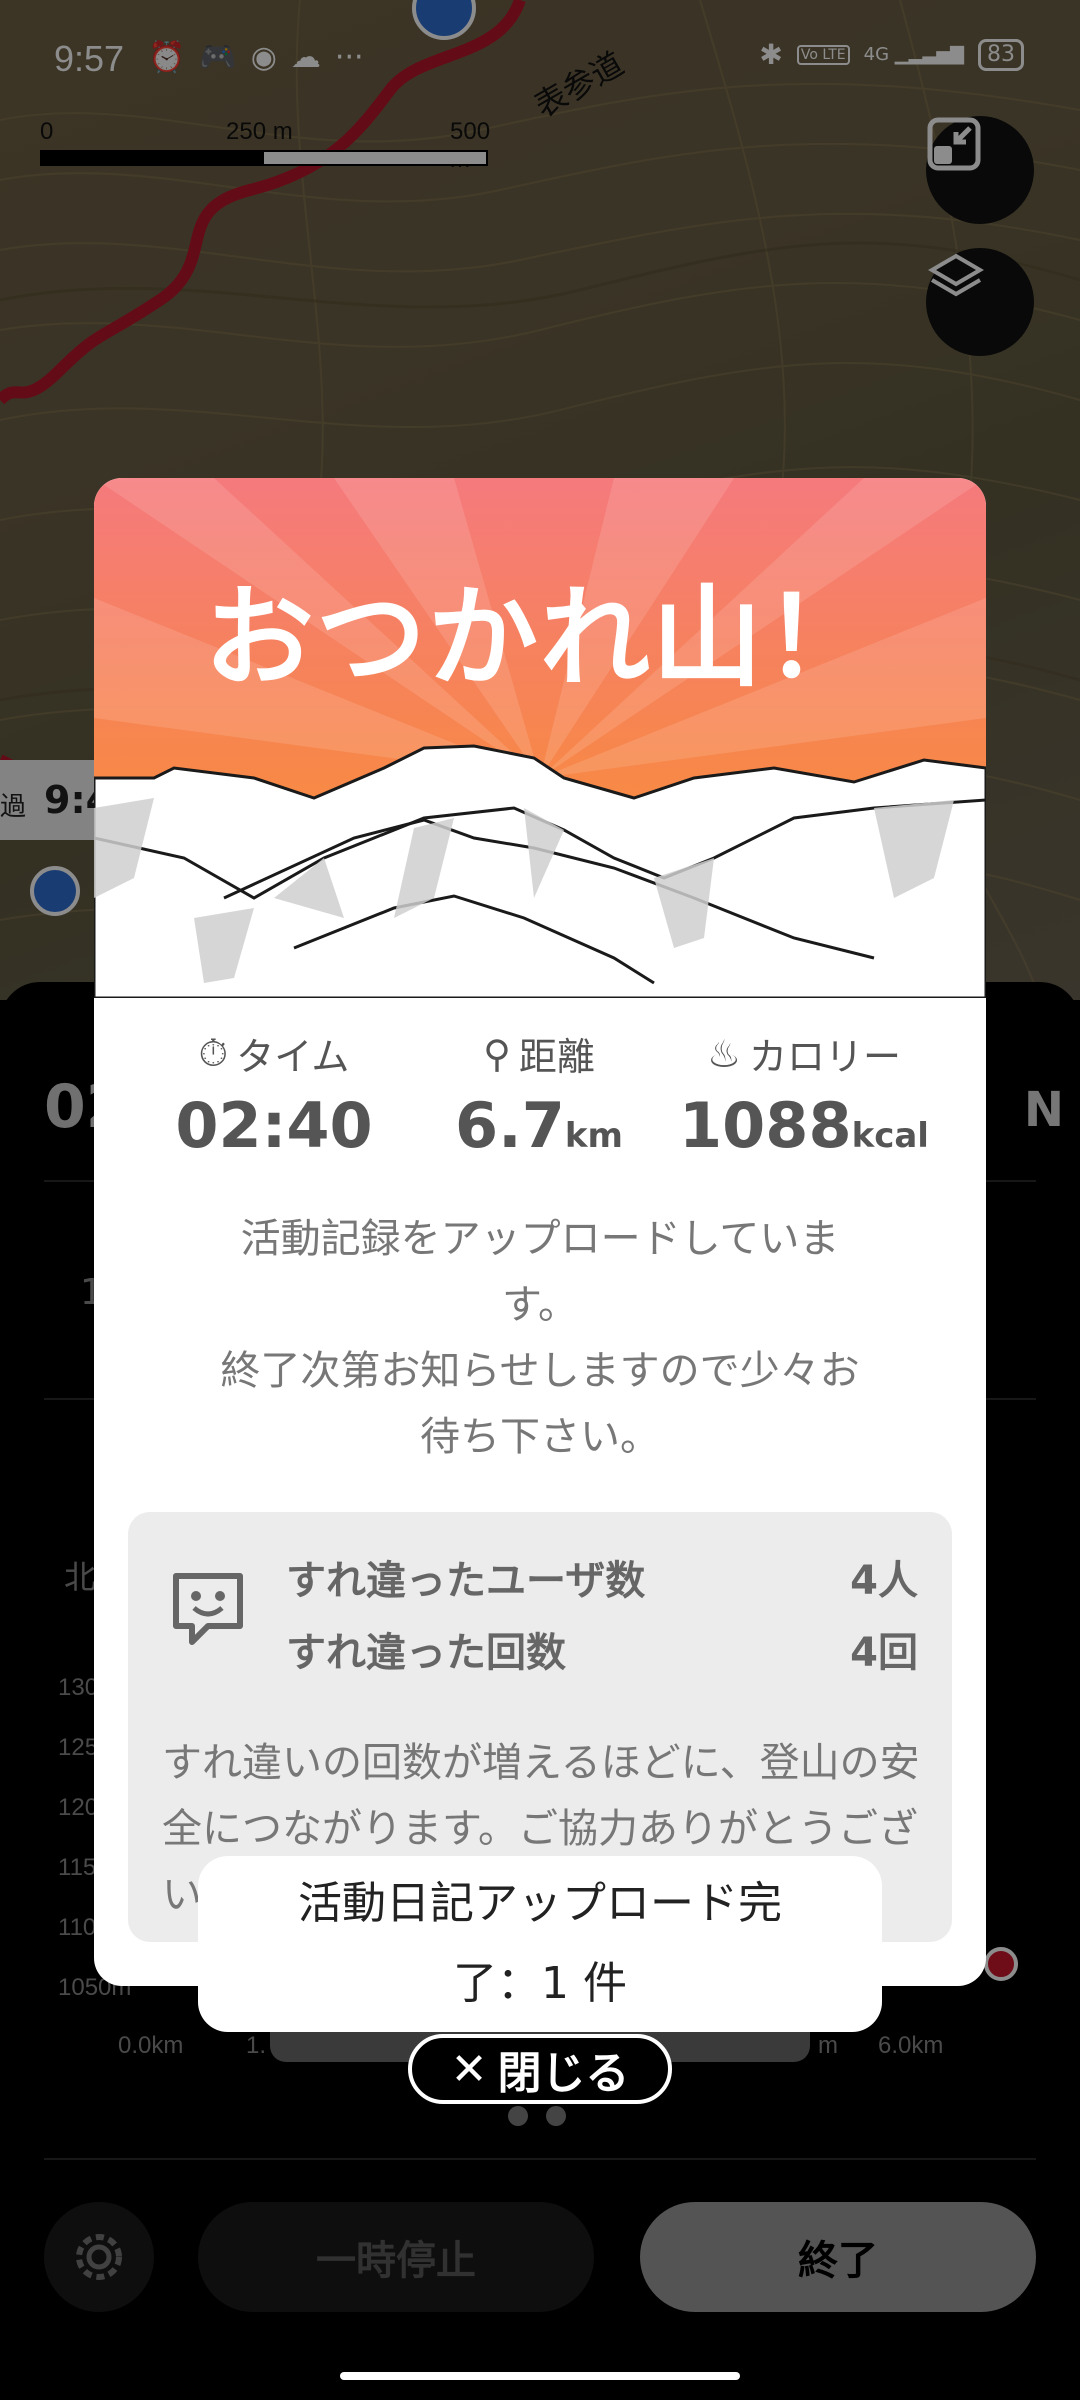 The image size is (1080, 2400). Describe the element at coordinates (593, 1136) in the screenshot. I see `stat-unit: km` at that location.